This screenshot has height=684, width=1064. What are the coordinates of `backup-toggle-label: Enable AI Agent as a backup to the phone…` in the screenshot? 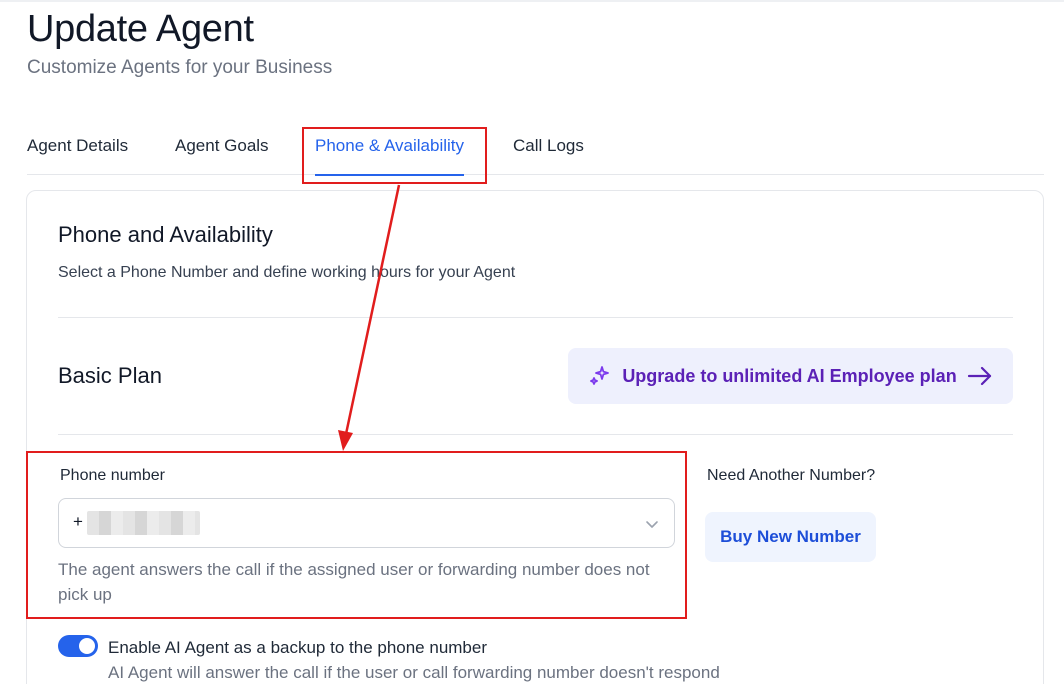 It's located at (298, 647).